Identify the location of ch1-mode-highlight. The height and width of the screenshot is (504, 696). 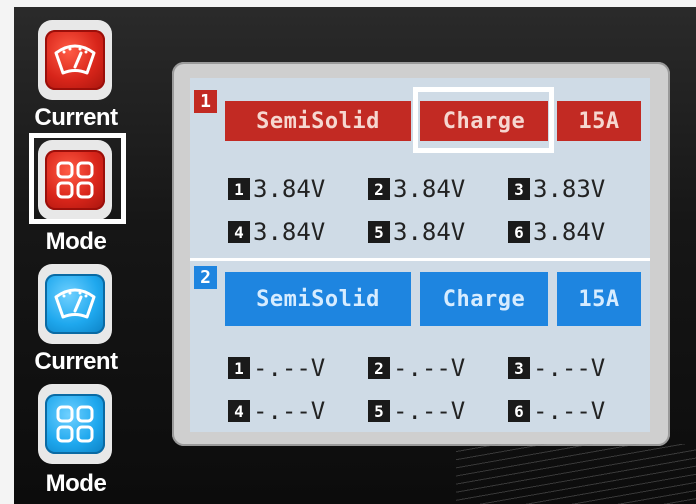
(483, 120).